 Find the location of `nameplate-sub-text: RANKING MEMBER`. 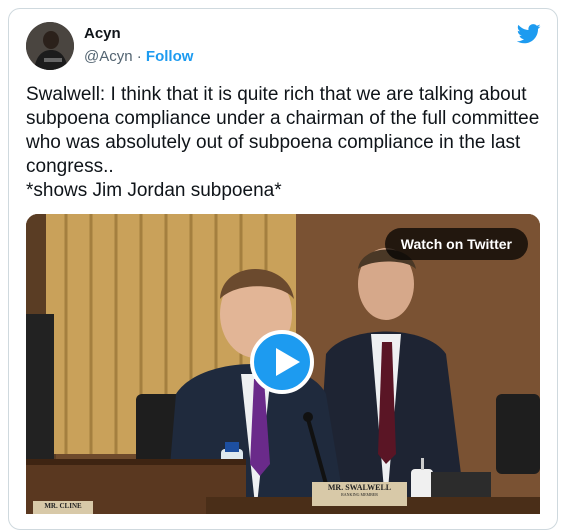

nameplate-sub-text: RANKING MEMBER is located at coordinates (359, 494).